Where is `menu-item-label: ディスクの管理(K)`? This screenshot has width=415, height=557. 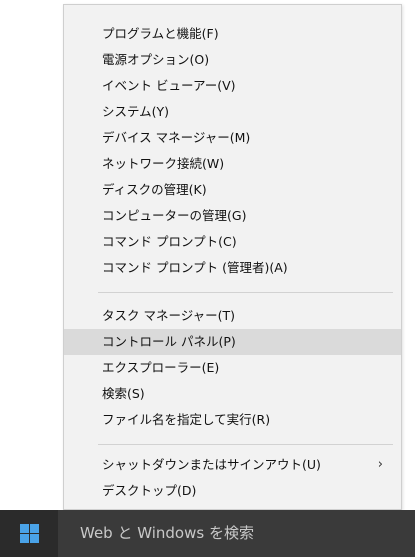
menu-item-label: ディスクの管理(K) is located at coordinates (154, 189).